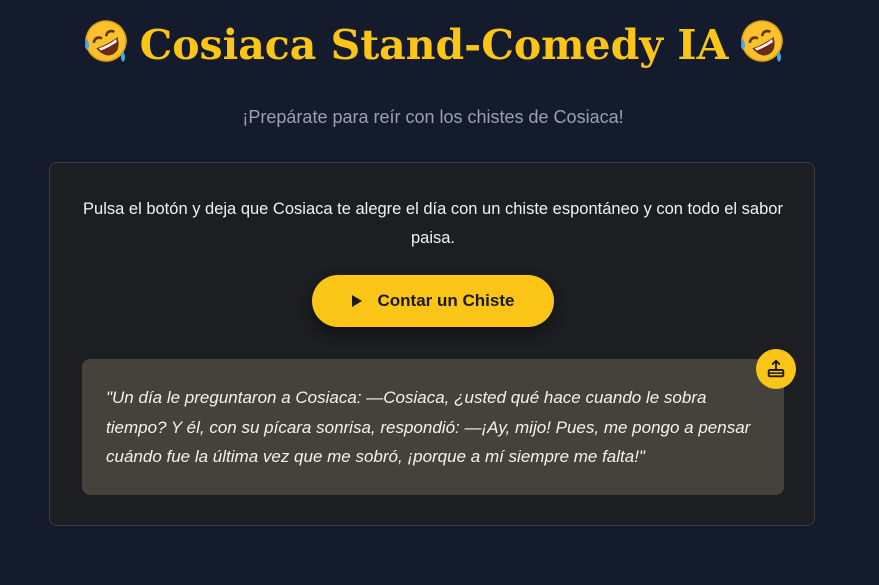  I want to click on tell-joke-button-label: Contar un Chiste, so click(446, 300).